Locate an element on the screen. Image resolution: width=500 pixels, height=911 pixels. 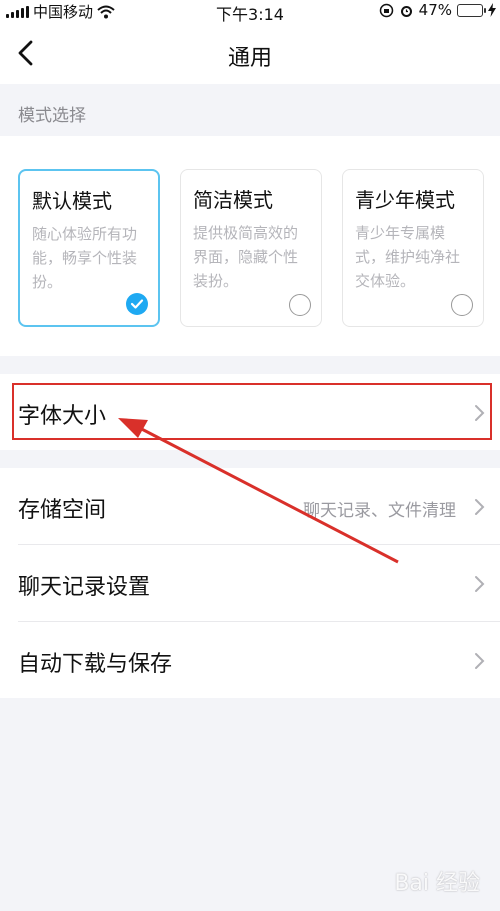
mode-title: 默认模式 is located at coordinates (72, 201).